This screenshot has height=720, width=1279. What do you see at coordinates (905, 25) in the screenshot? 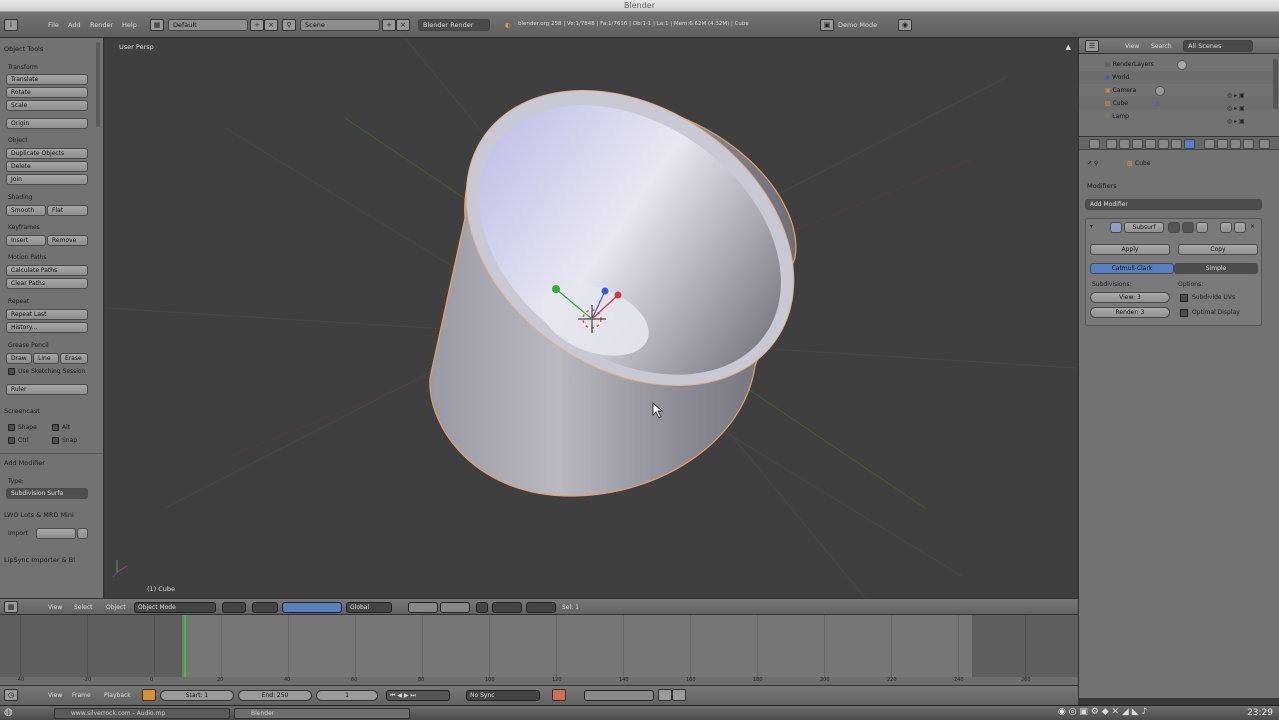
I see `quit-icon: ◉` at bounding box center [905, 25].